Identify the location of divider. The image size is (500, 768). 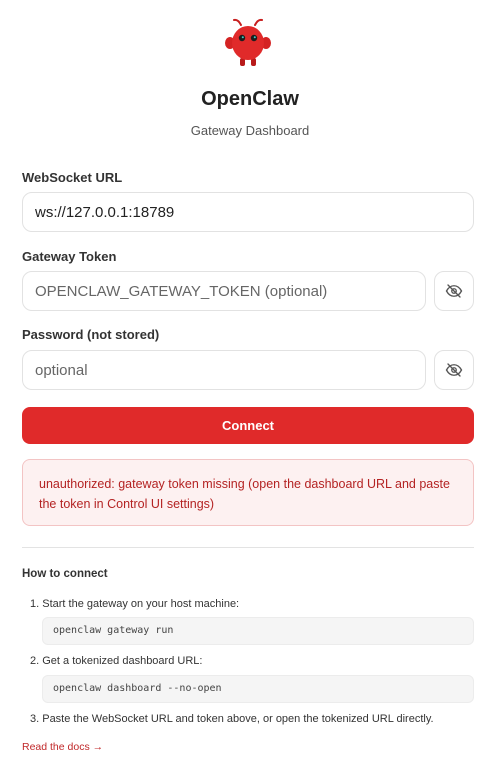
(248, 547).